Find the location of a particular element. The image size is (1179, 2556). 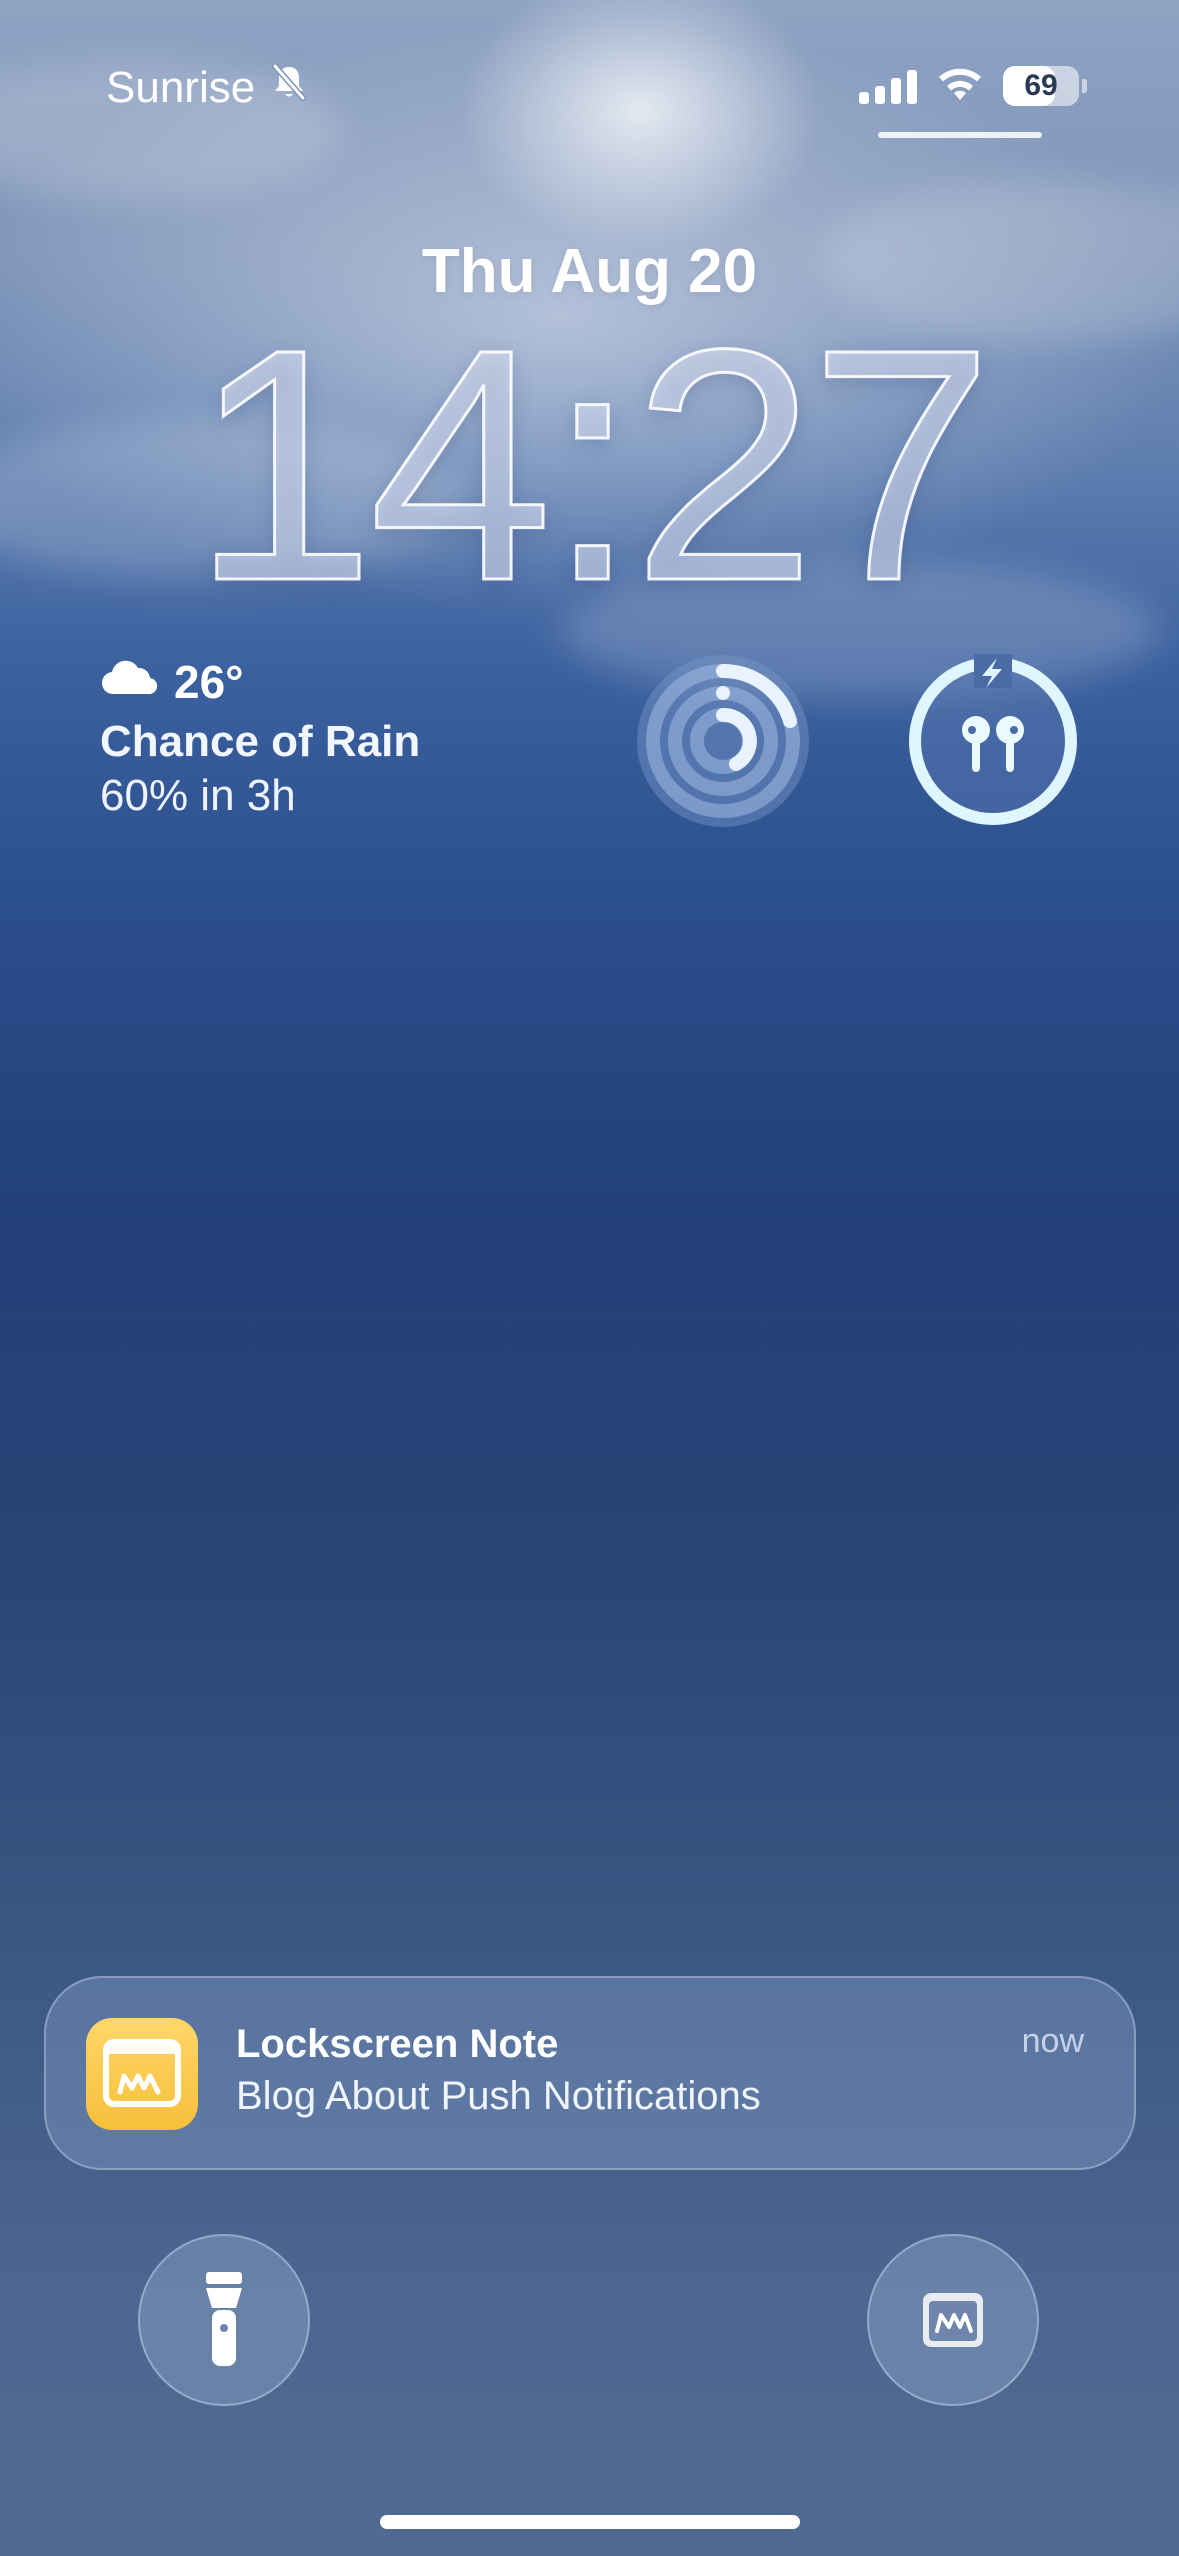

weather-widget: 26° Chance of Rain 60% in 3h is located at coordinates (260, 738).